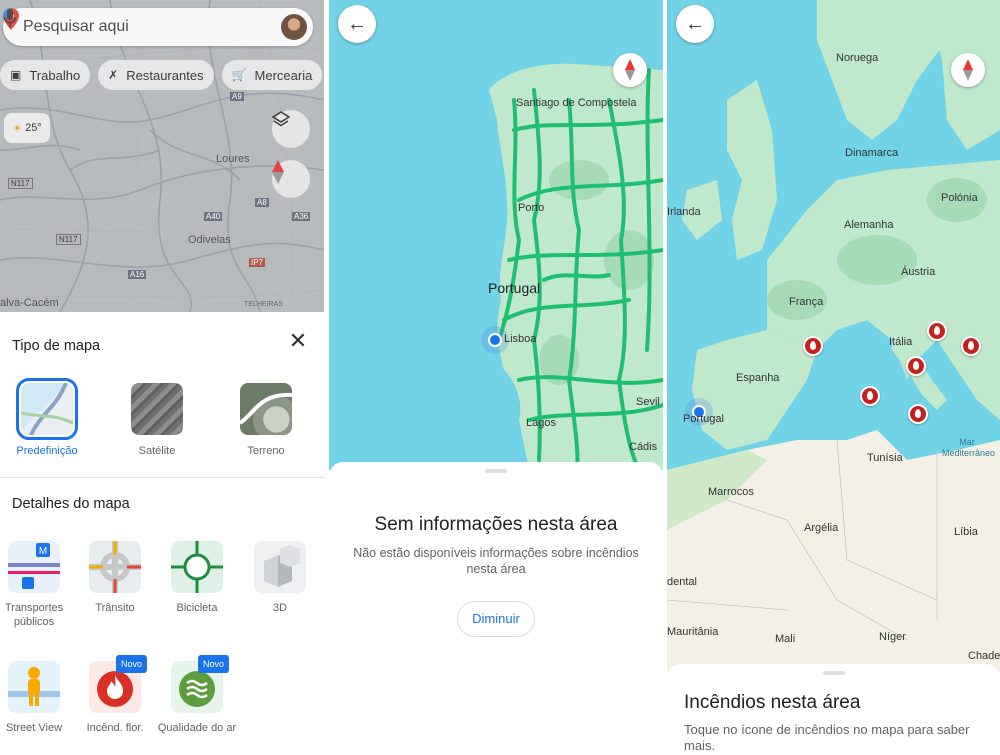  What do you see at coordinates (514, 288) in the screenshot?
I see `country-label: Portugal` at bounding box center [514, 288].